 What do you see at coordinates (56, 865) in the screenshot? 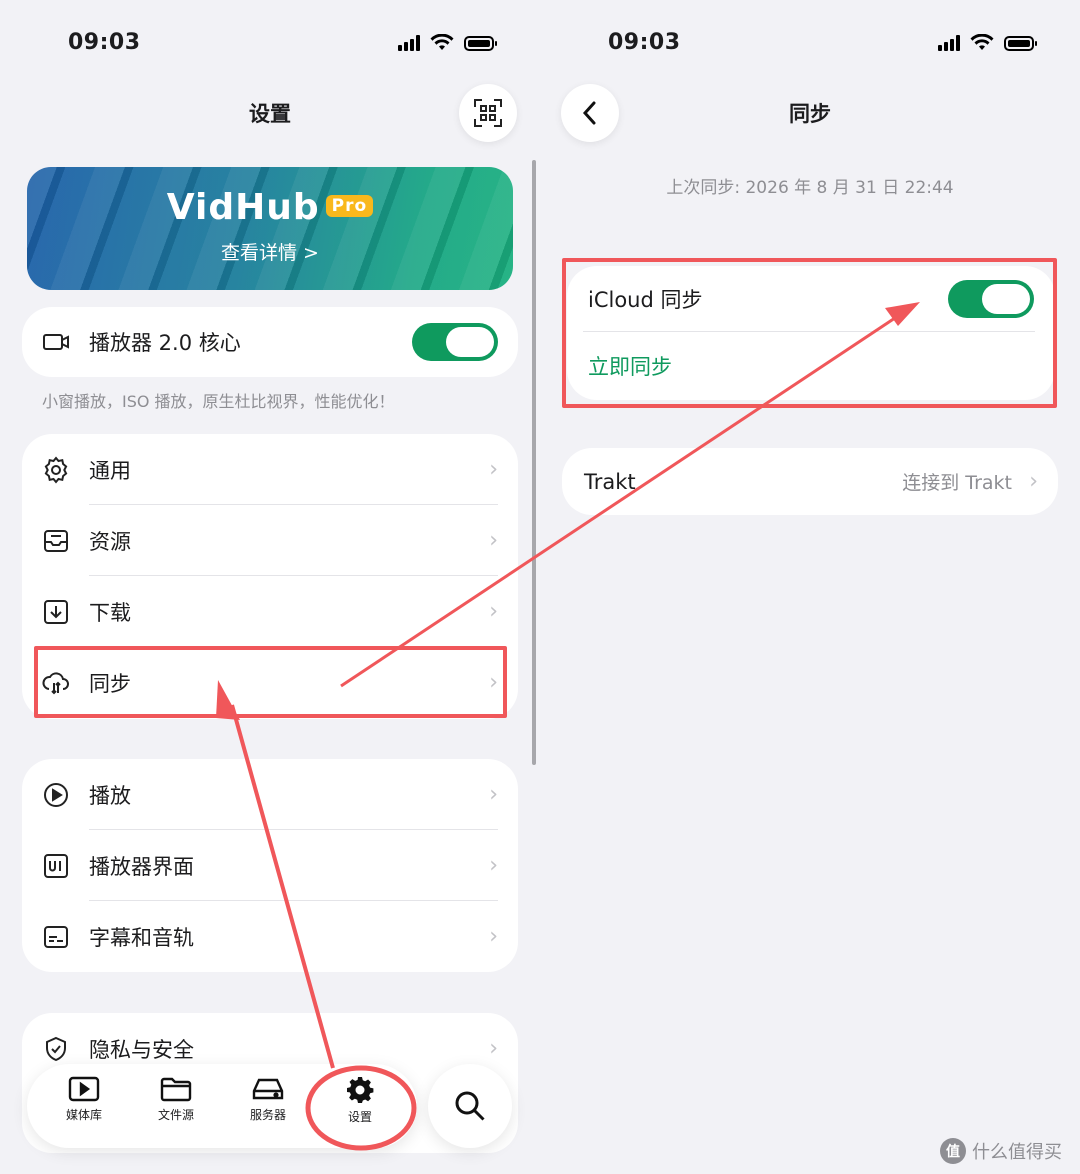
I see `ui-icon` at bounding box center [56, 865].